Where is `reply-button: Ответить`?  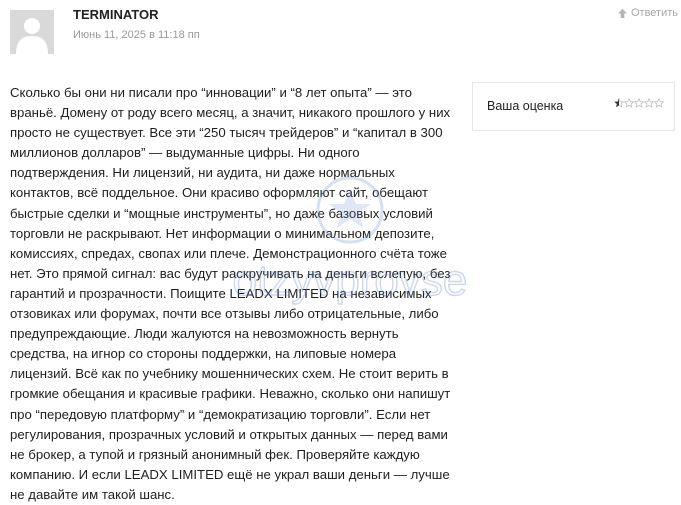
reply-button: Ответить is located at coordinates (647, 13).